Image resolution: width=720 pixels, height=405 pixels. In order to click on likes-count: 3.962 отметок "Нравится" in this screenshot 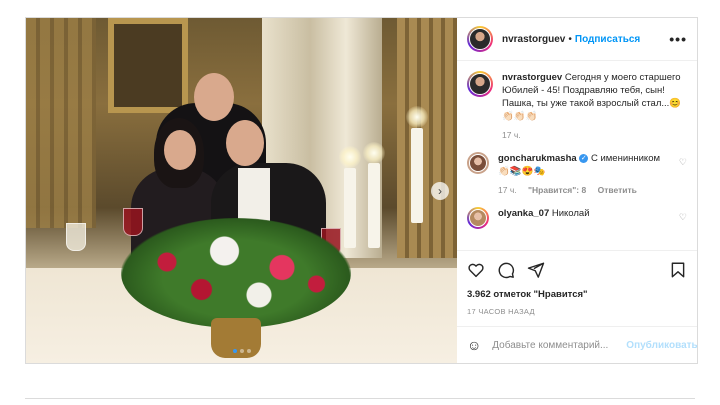, I will do `click(577, 294)`.